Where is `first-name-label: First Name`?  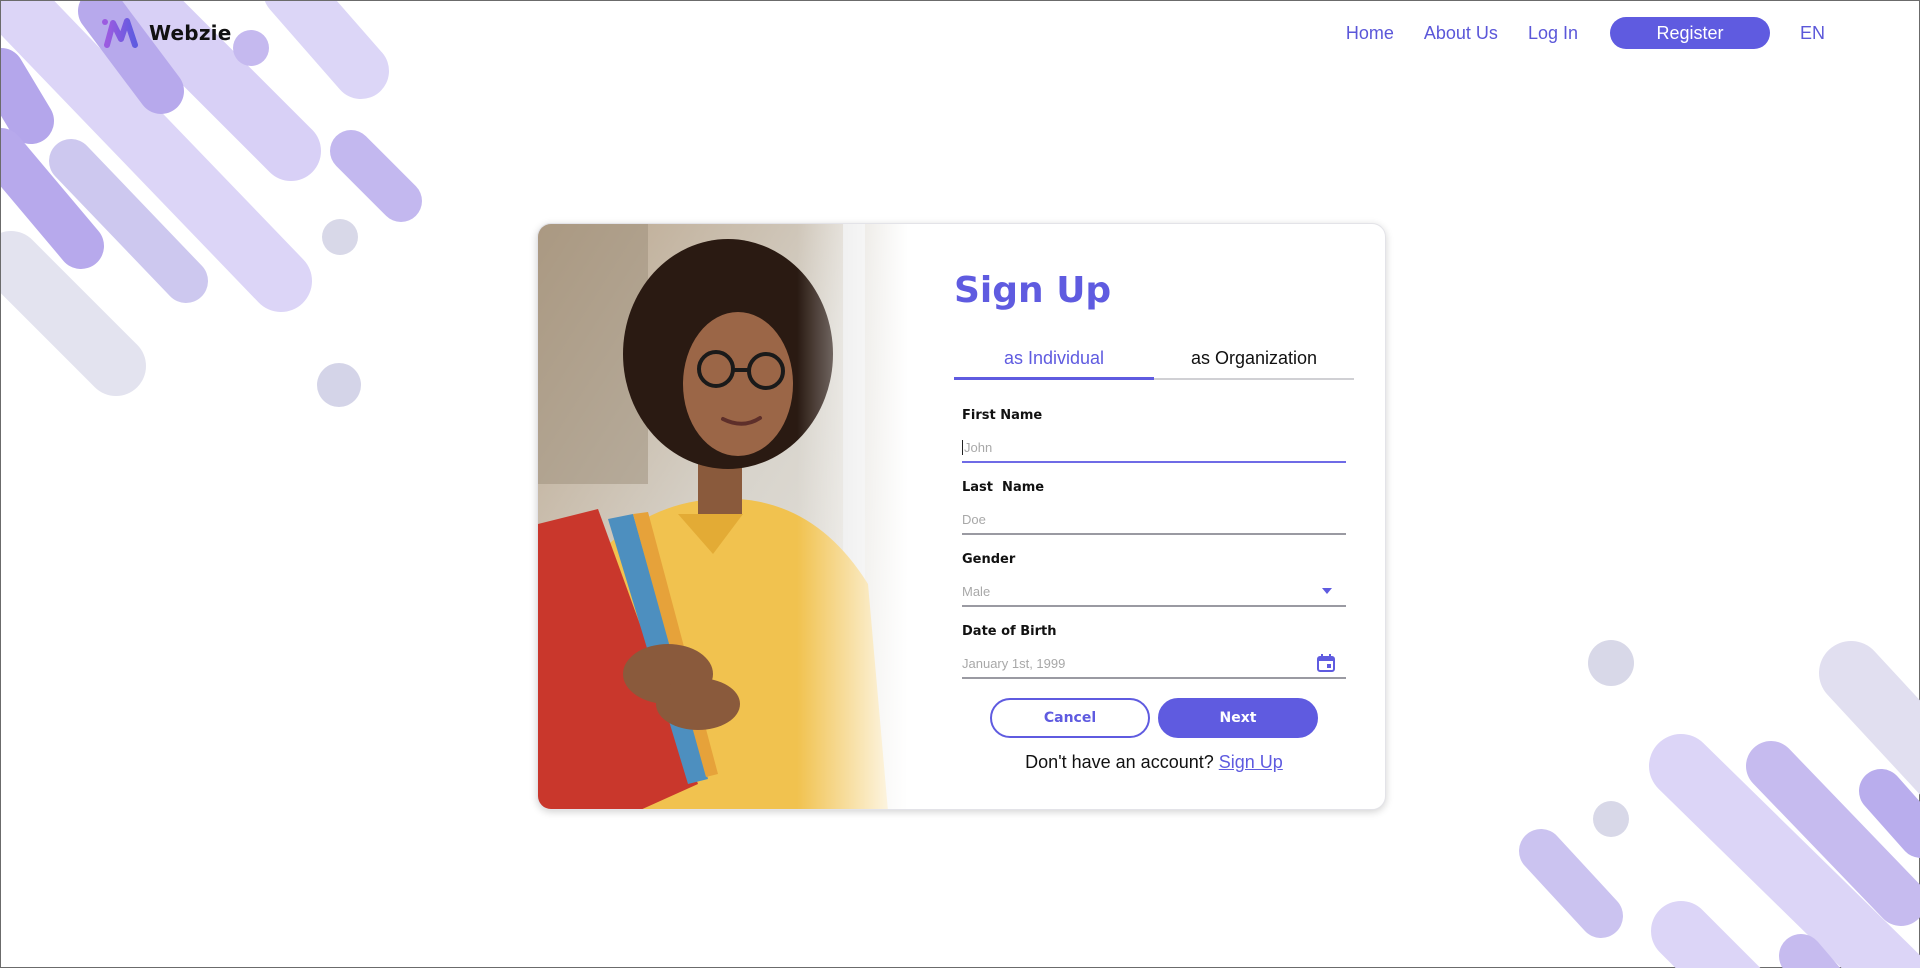
first-name-label: First Name is located at coordinates (1002, 415).